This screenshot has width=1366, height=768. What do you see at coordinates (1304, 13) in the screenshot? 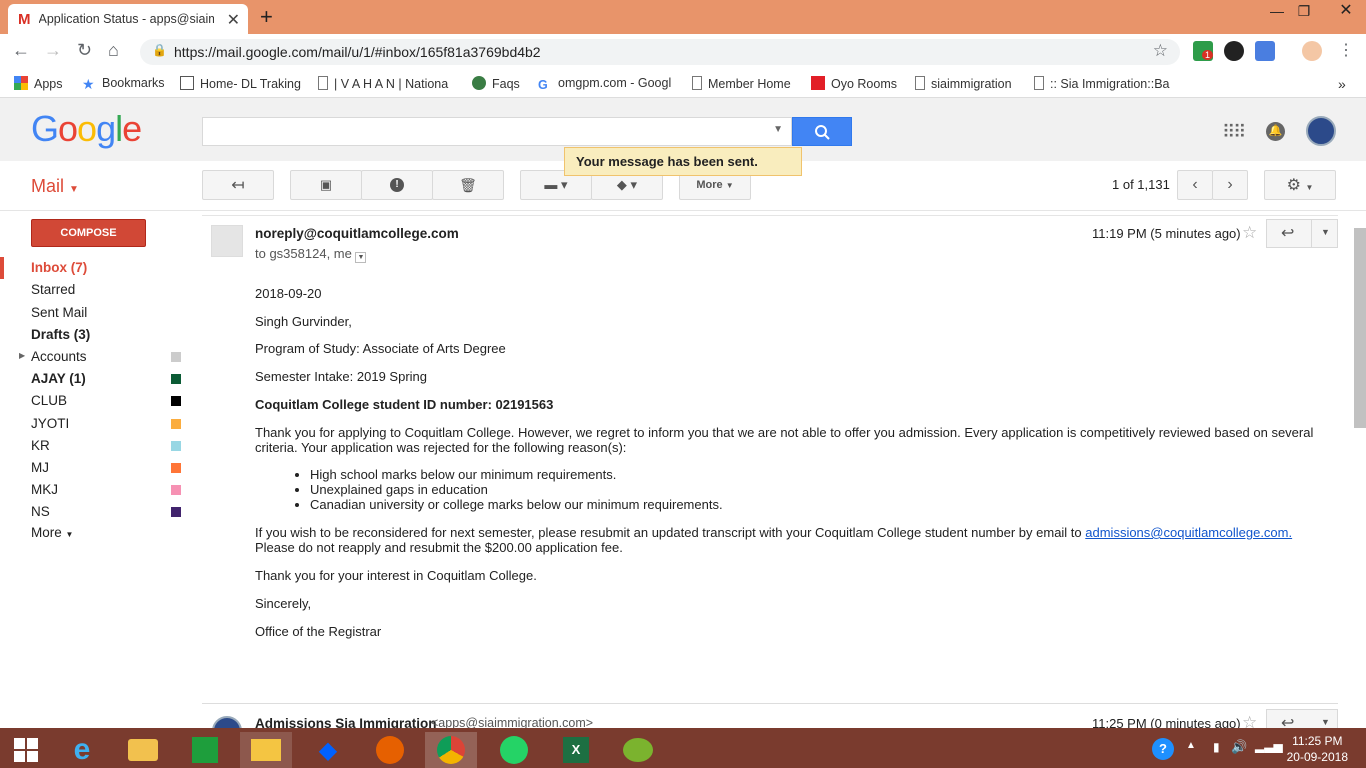
I see `restore-button: ❐` at bounding box center [1304, 13].